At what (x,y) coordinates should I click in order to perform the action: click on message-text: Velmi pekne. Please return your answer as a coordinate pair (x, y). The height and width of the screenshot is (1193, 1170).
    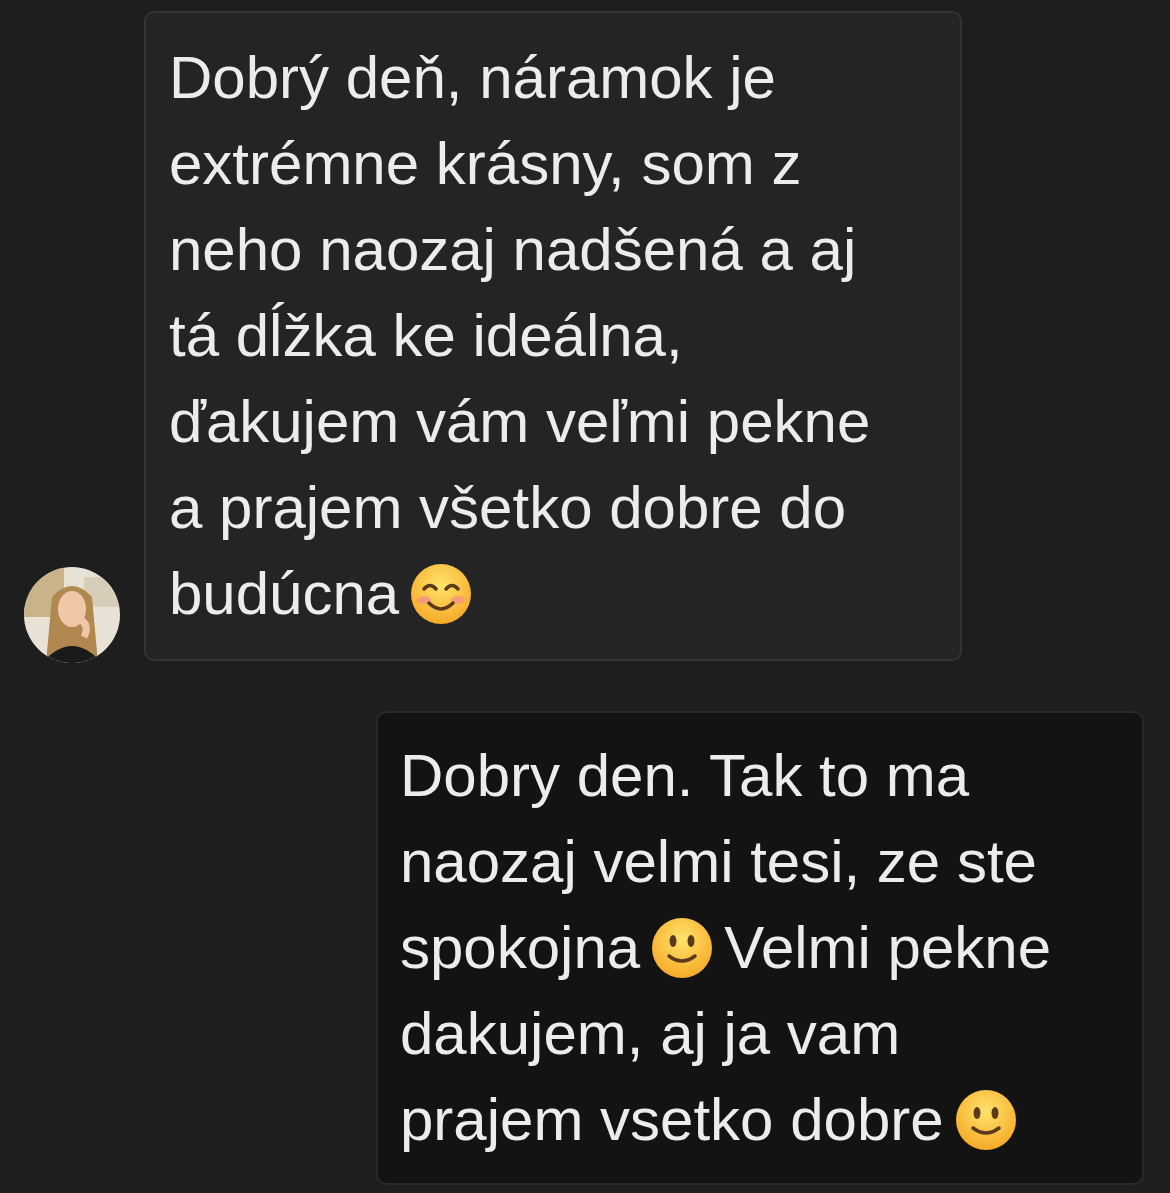
    Looking at the image, I should click on (888, 948).